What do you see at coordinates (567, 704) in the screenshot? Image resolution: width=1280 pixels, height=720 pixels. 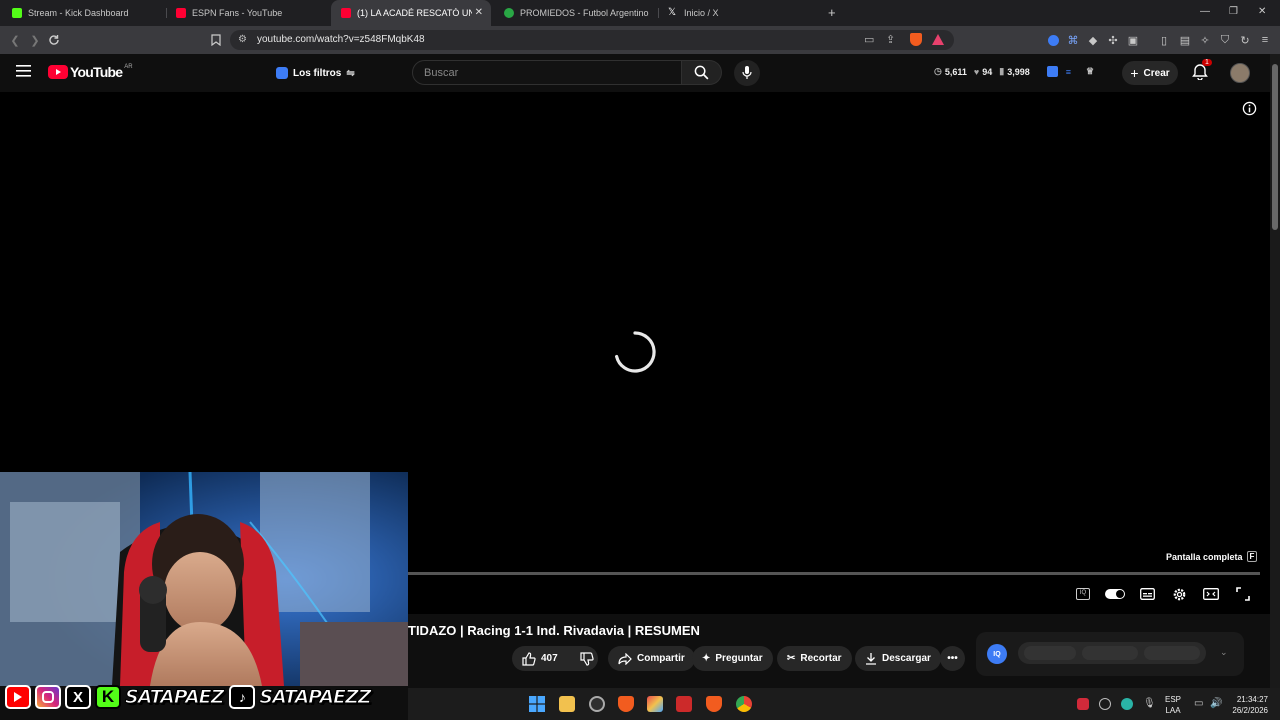 I see `file-explorer-icon` at bounding box center [567, 704].